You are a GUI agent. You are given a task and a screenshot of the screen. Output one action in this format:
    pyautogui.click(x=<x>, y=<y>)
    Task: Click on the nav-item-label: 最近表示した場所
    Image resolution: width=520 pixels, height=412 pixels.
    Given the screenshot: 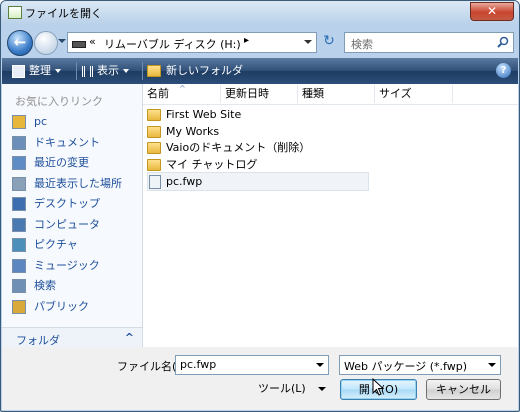 What is the action you would take?
    pyautogui.click(x=78, y=183)
    